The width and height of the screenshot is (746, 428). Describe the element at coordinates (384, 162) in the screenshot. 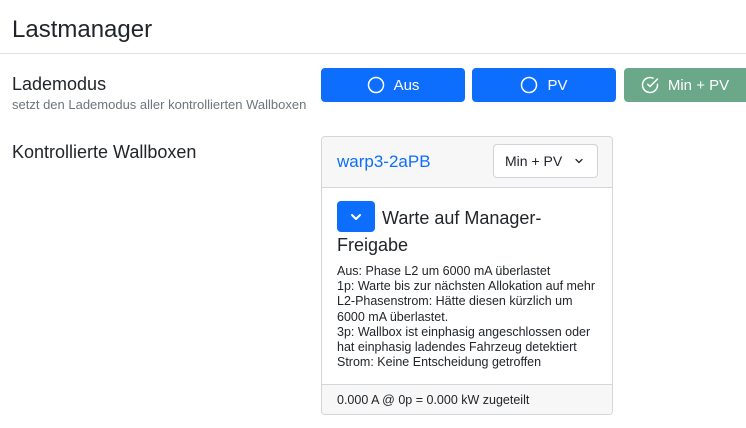

I see `wallbox-name-link: warp3-2aPB` at that location.